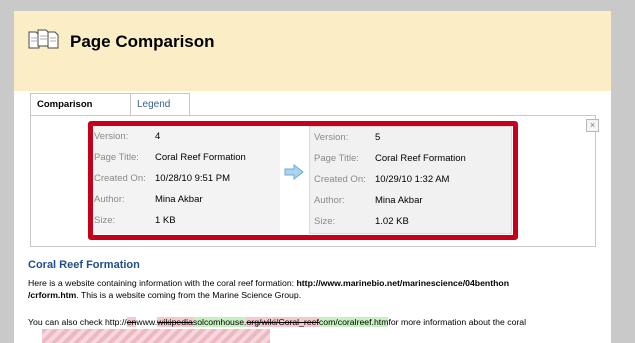 The width and height of the screenshot is (635, 343). What do you see at coordinates (175, 322) in the screenshot?
I see `deleted-text: wikipedia` at bounding box center [175, 322].